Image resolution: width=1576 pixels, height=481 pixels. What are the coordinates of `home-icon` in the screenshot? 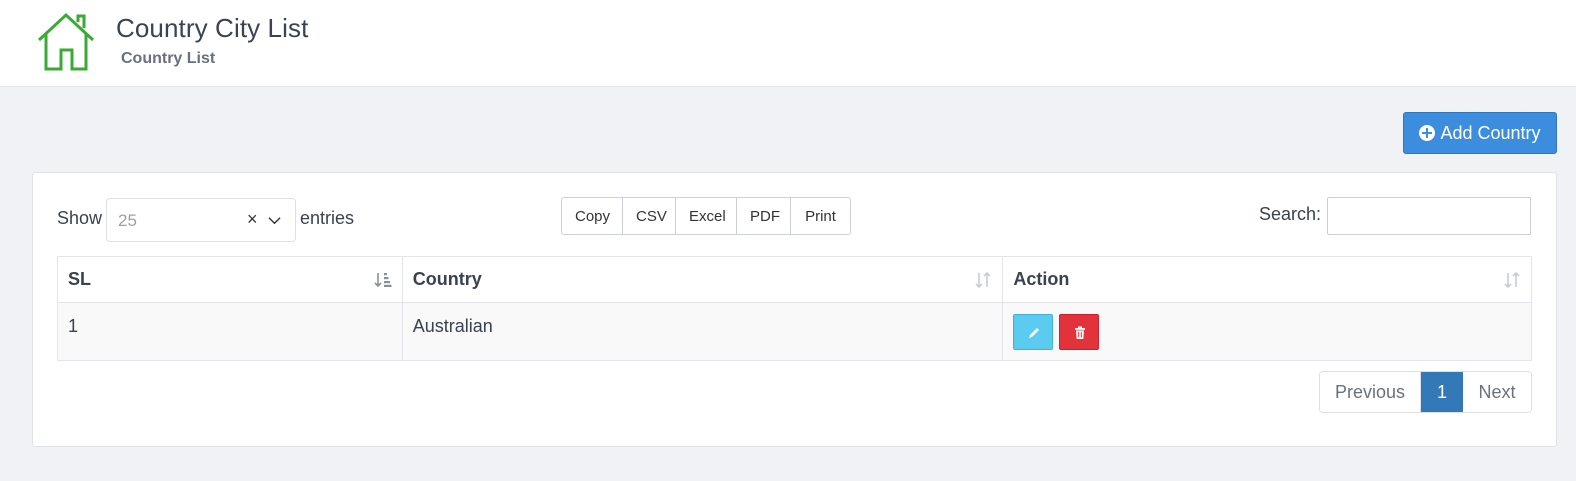 It's located at (66, 41).